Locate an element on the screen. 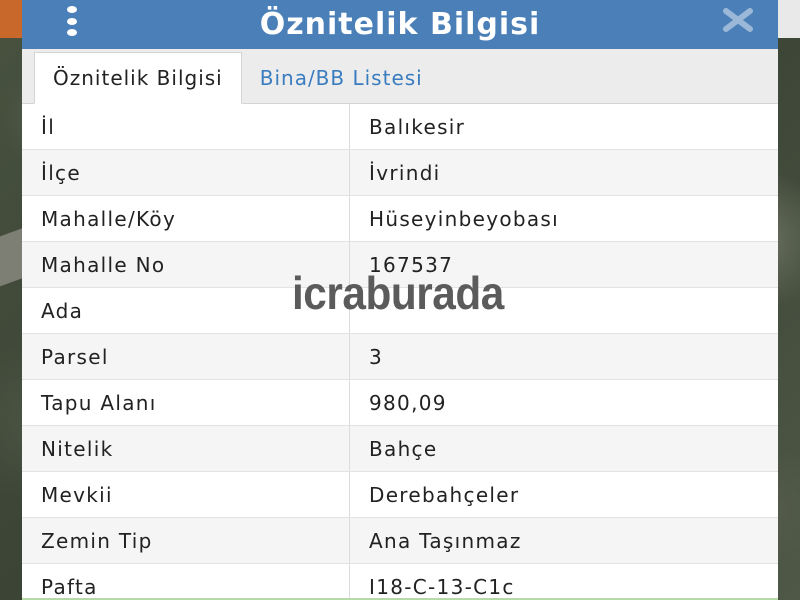 The height and width of the screenshot is (600, 800). attribute-key: Pafta is located at coordinates (186, 582).